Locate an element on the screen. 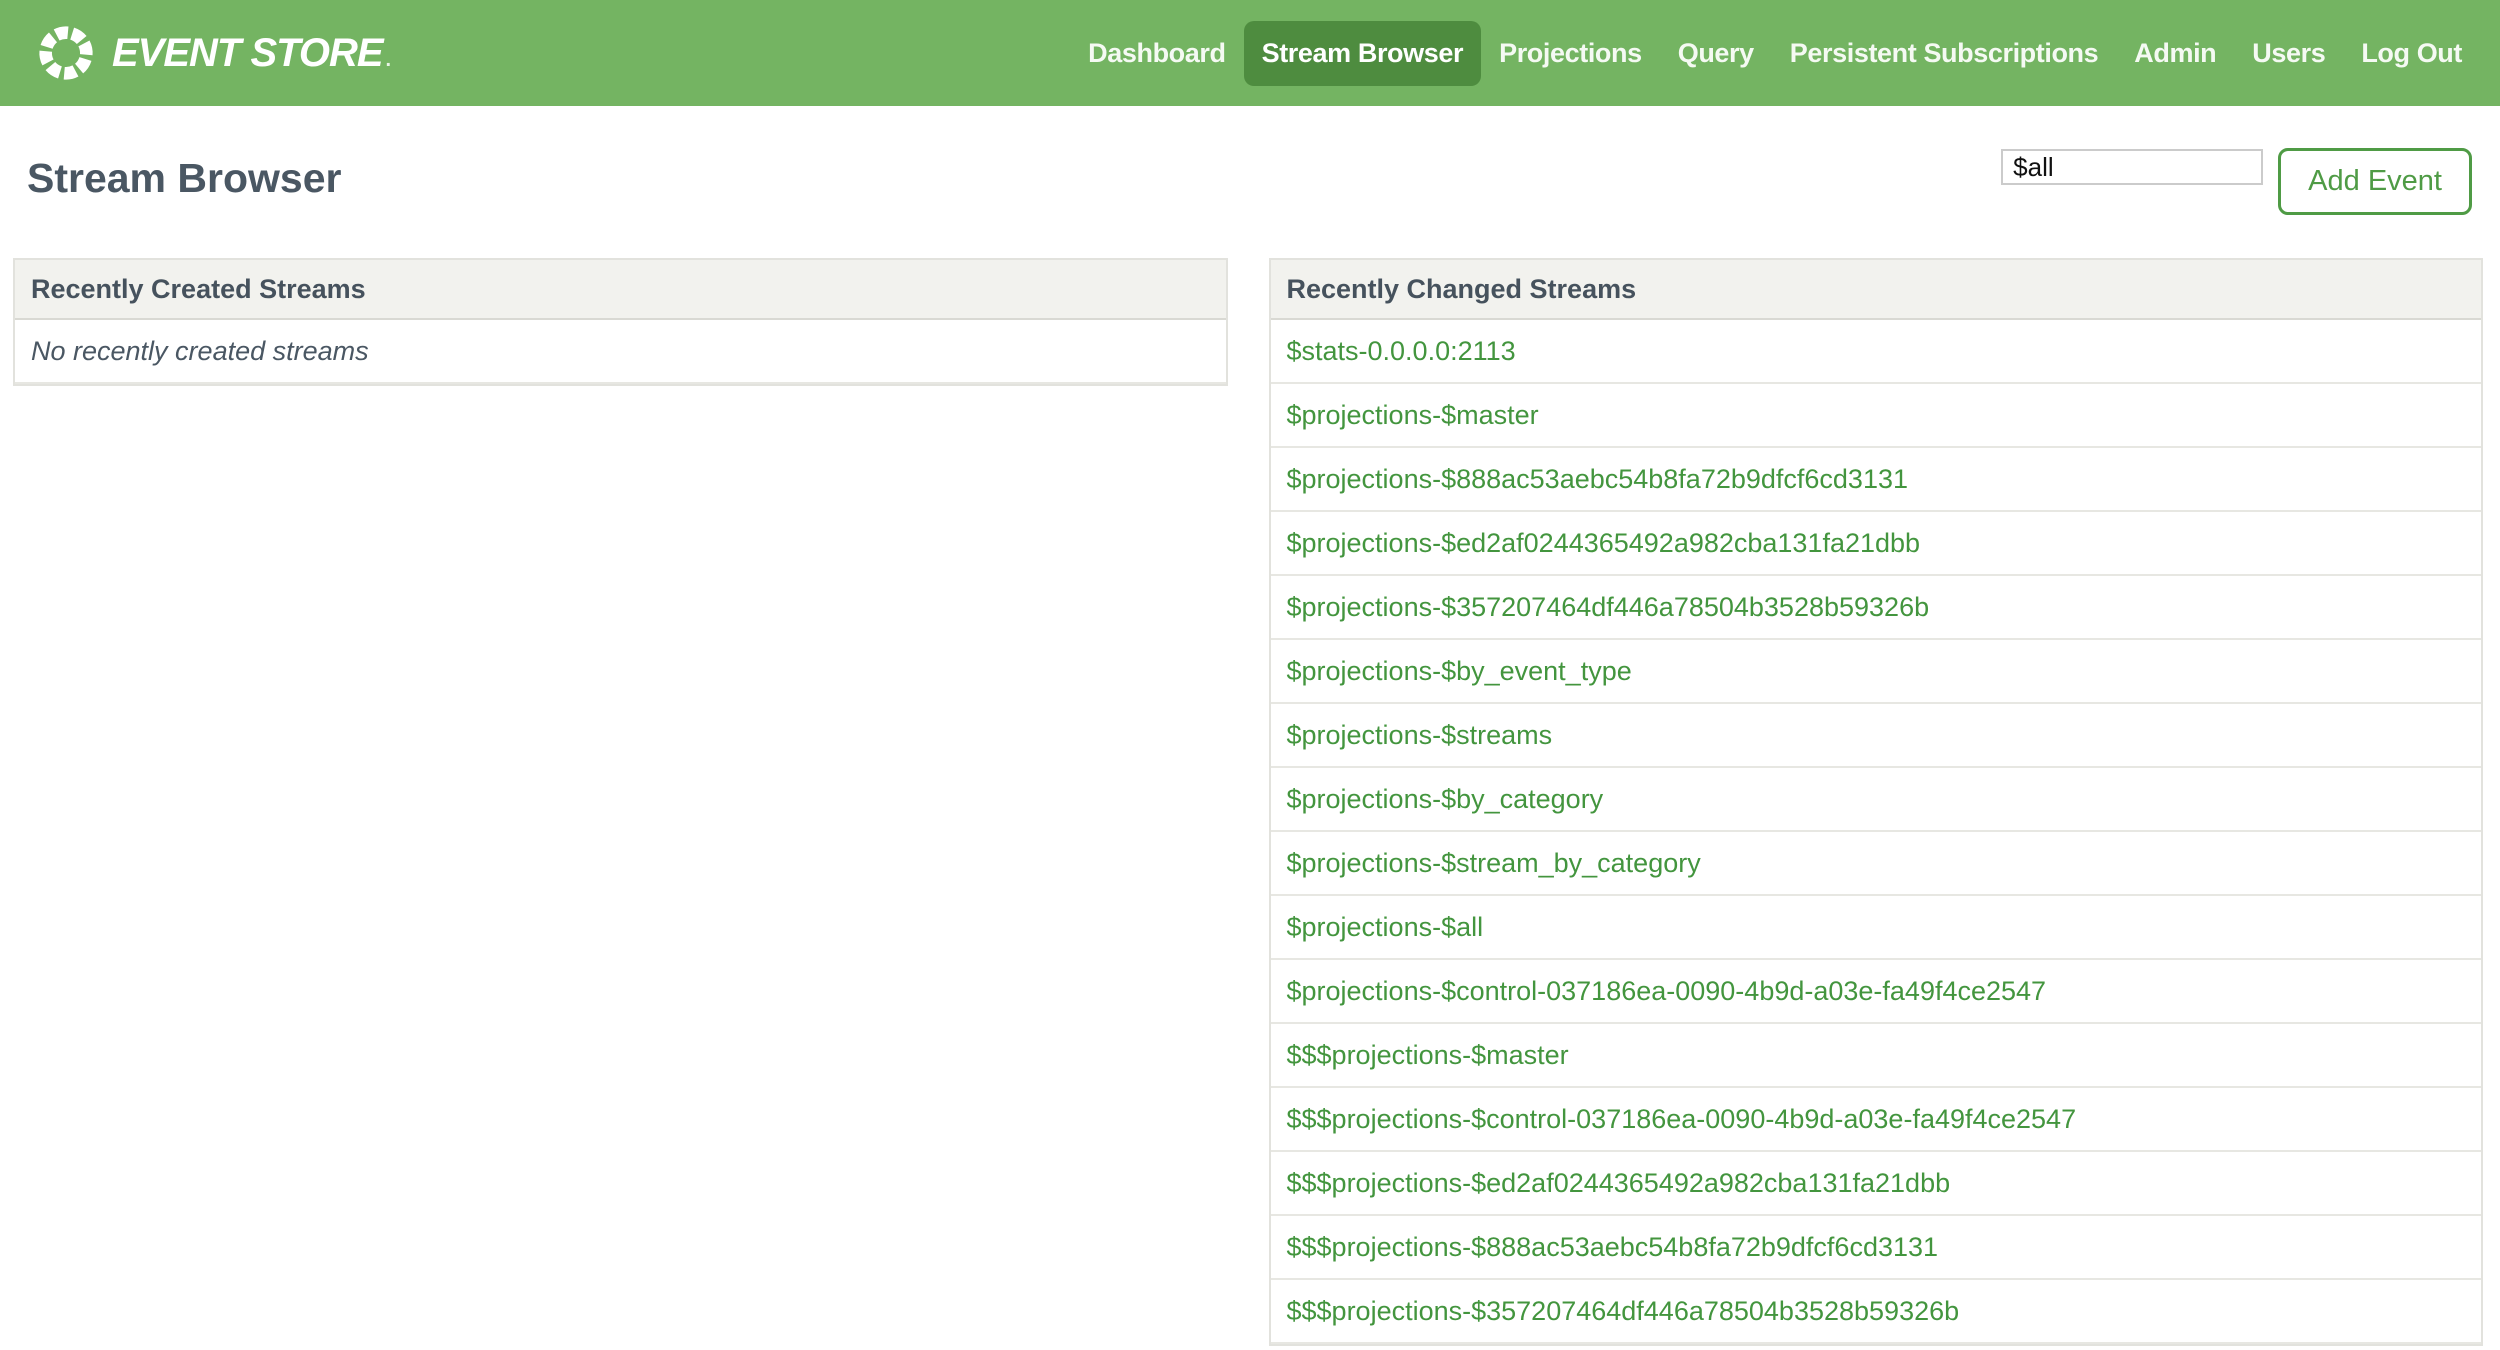  stream-row: $projections-$all is located at coordinates (1875, 928).